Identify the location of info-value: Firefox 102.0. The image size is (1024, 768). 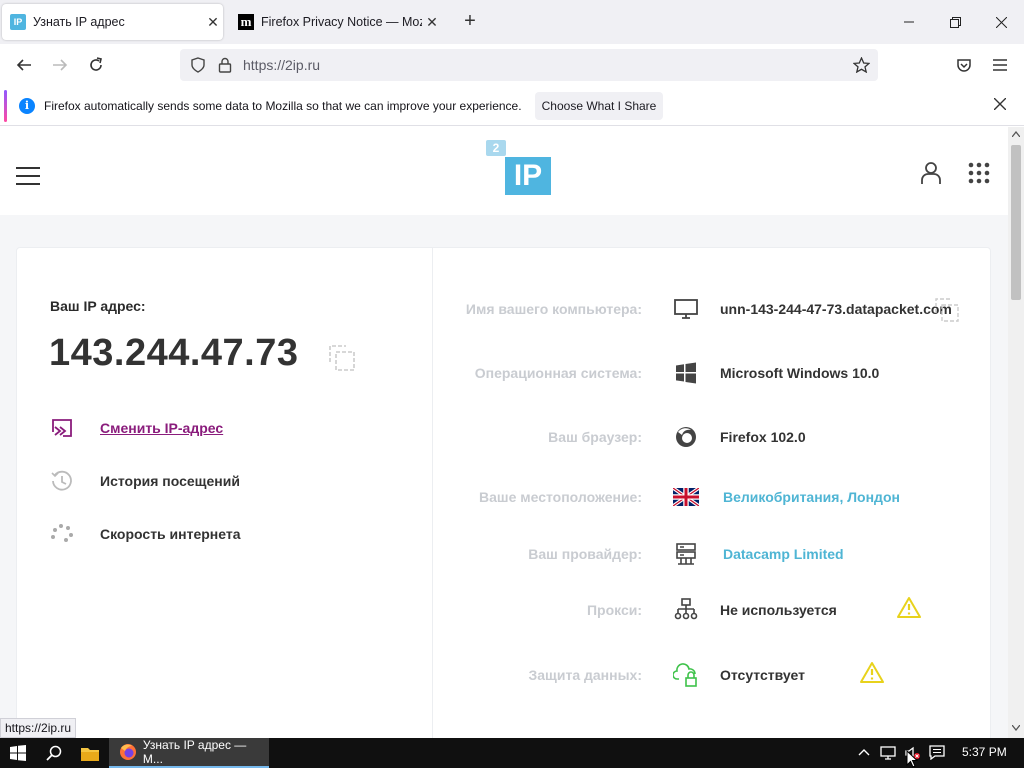
(763, 437).